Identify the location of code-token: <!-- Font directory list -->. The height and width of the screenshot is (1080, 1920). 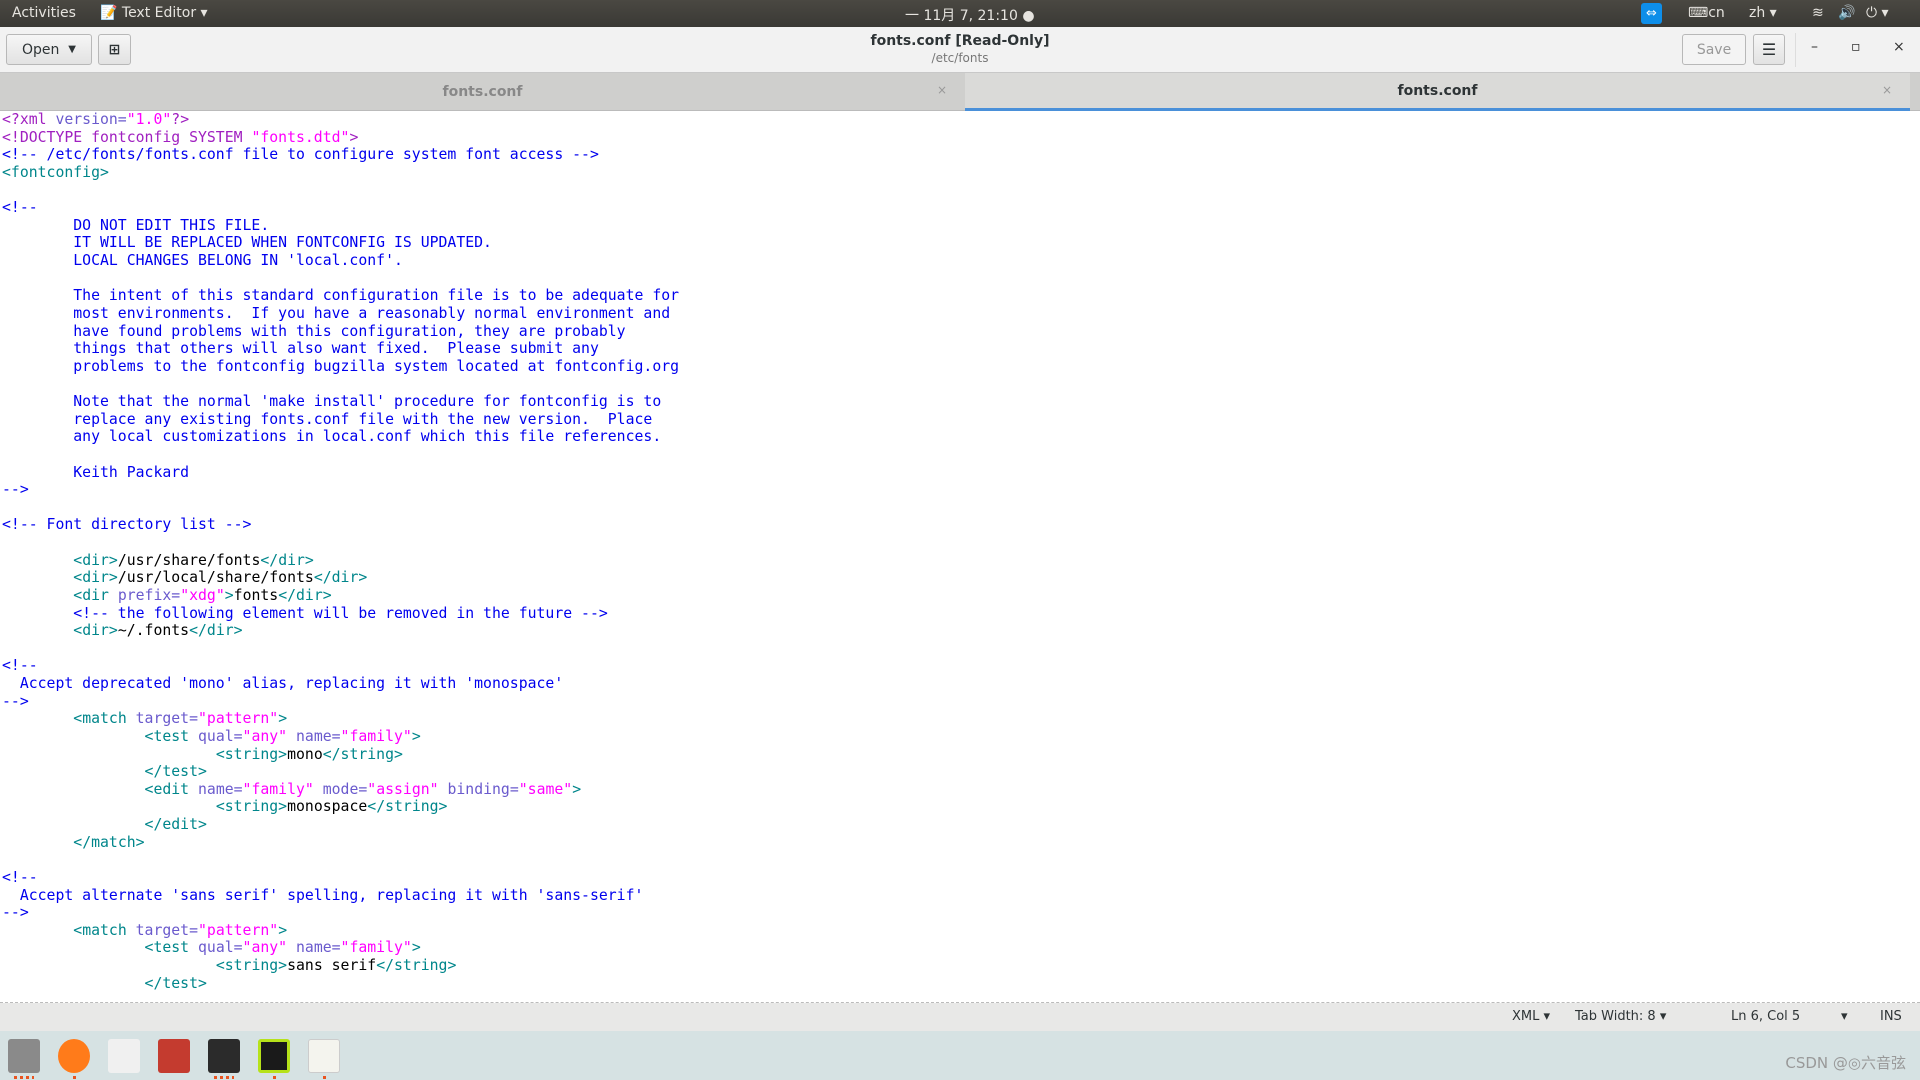
(127, 525).